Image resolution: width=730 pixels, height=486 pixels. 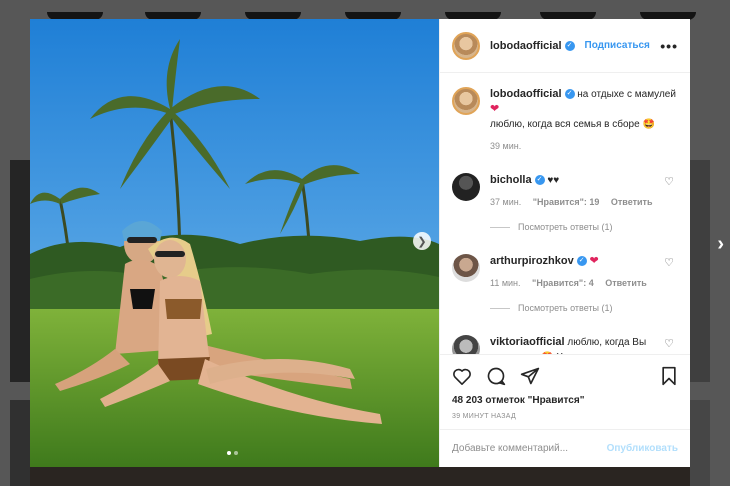 I want to click on more-options-icon: •••, so click(x=669, y=46).